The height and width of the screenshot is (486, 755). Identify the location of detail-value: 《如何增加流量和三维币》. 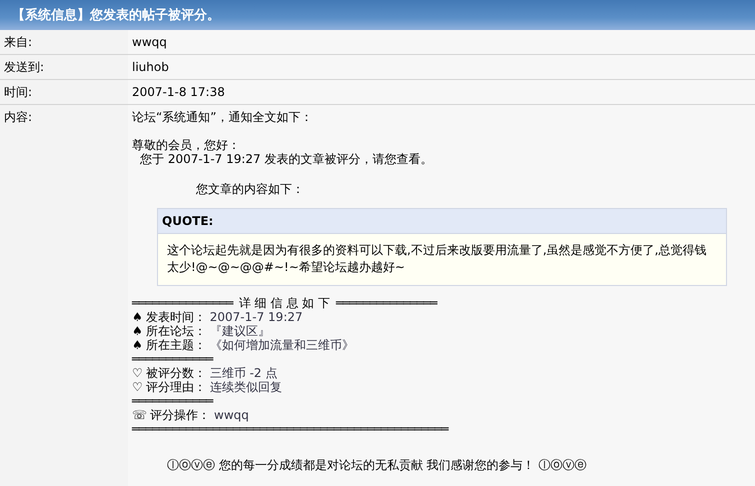
(282, 345).